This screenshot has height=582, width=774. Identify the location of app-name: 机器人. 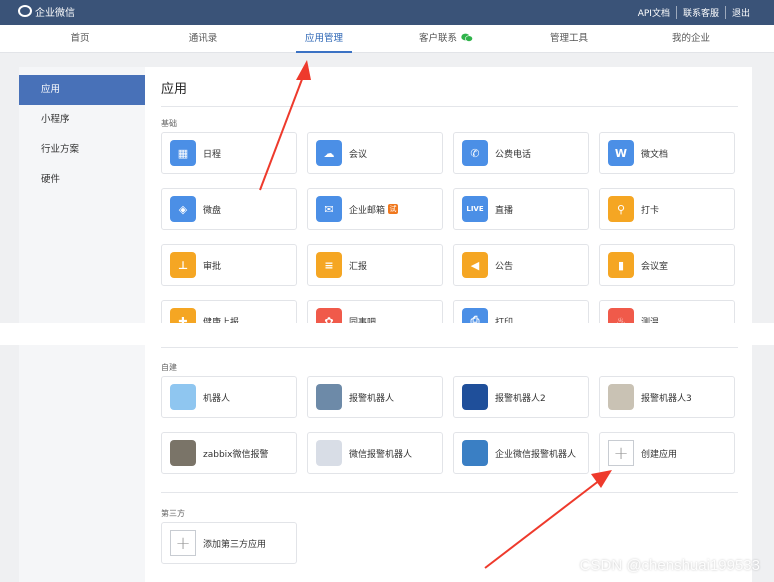
(217, 398).